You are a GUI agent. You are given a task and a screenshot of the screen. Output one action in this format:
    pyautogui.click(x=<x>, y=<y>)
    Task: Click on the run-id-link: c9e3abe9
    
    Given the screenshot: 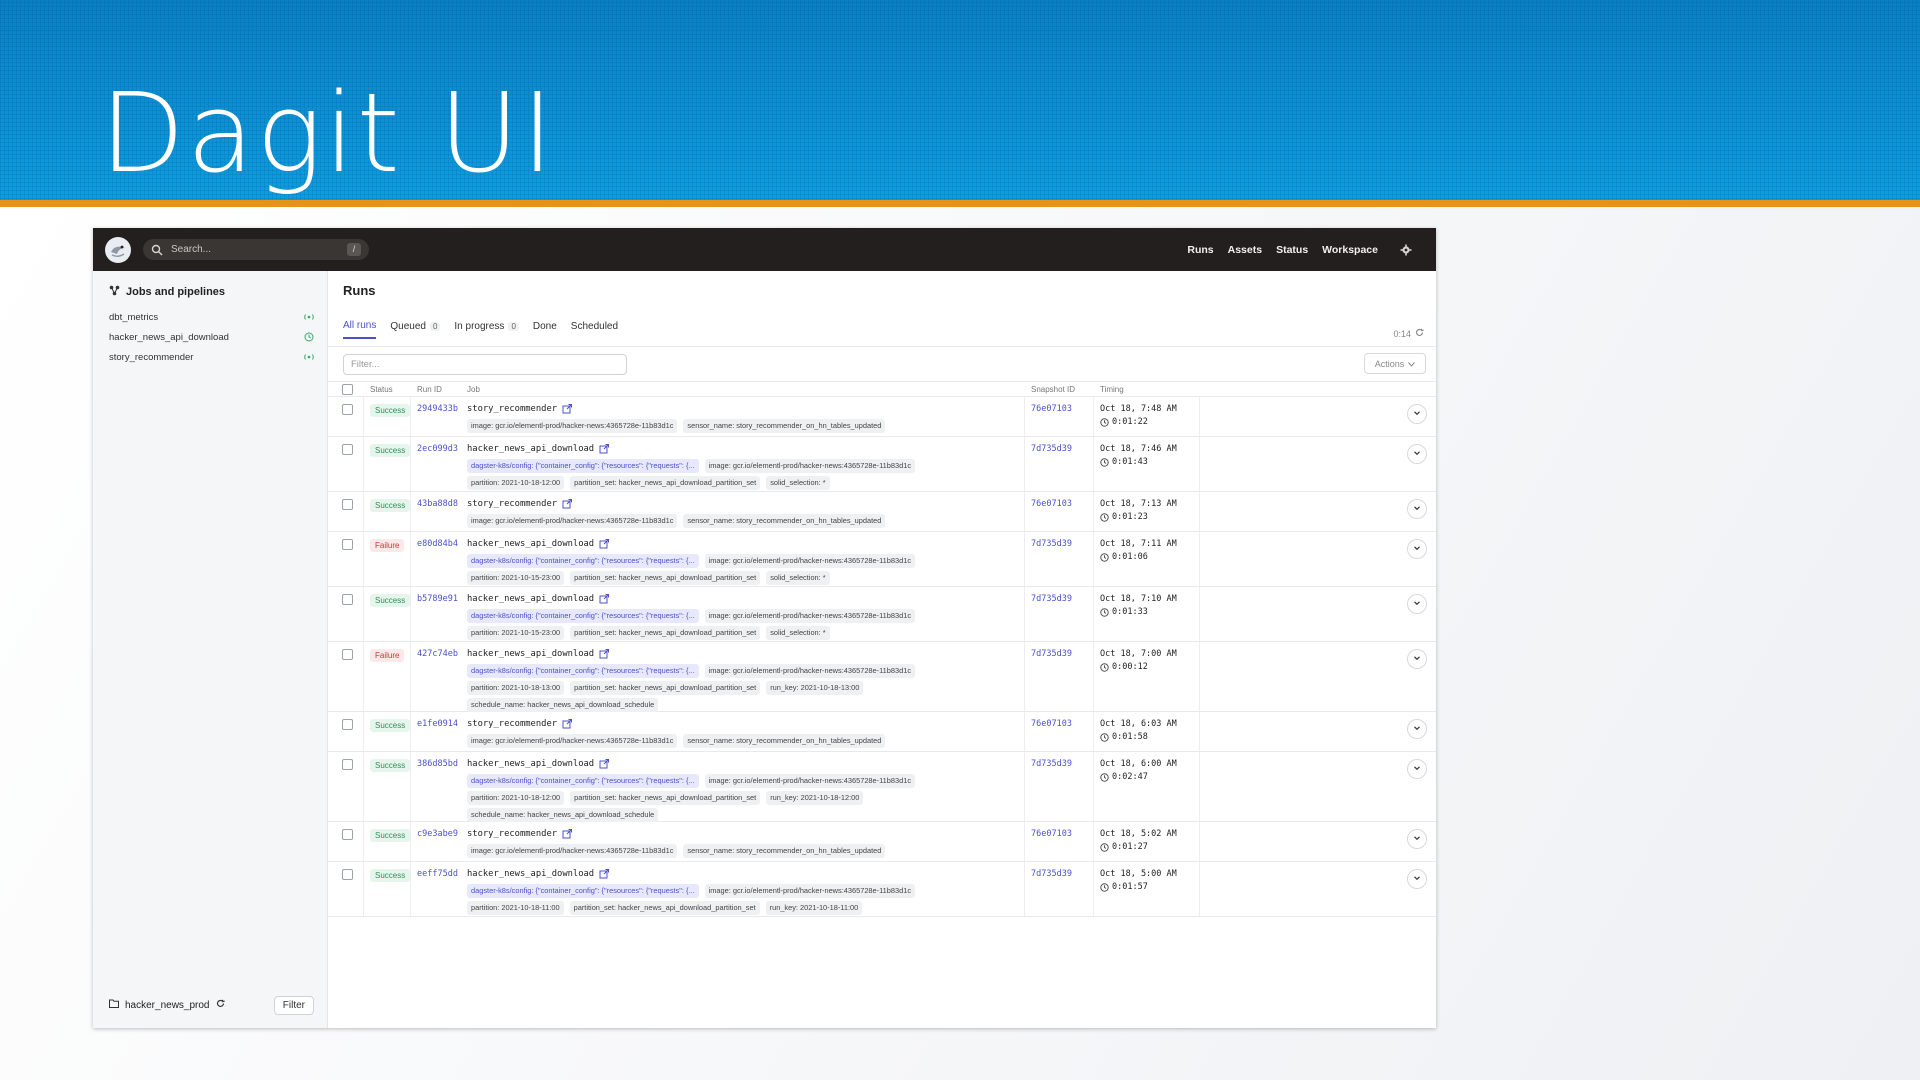 What is the action you would take?
    pyautogui.click(x=437, y=834)
    